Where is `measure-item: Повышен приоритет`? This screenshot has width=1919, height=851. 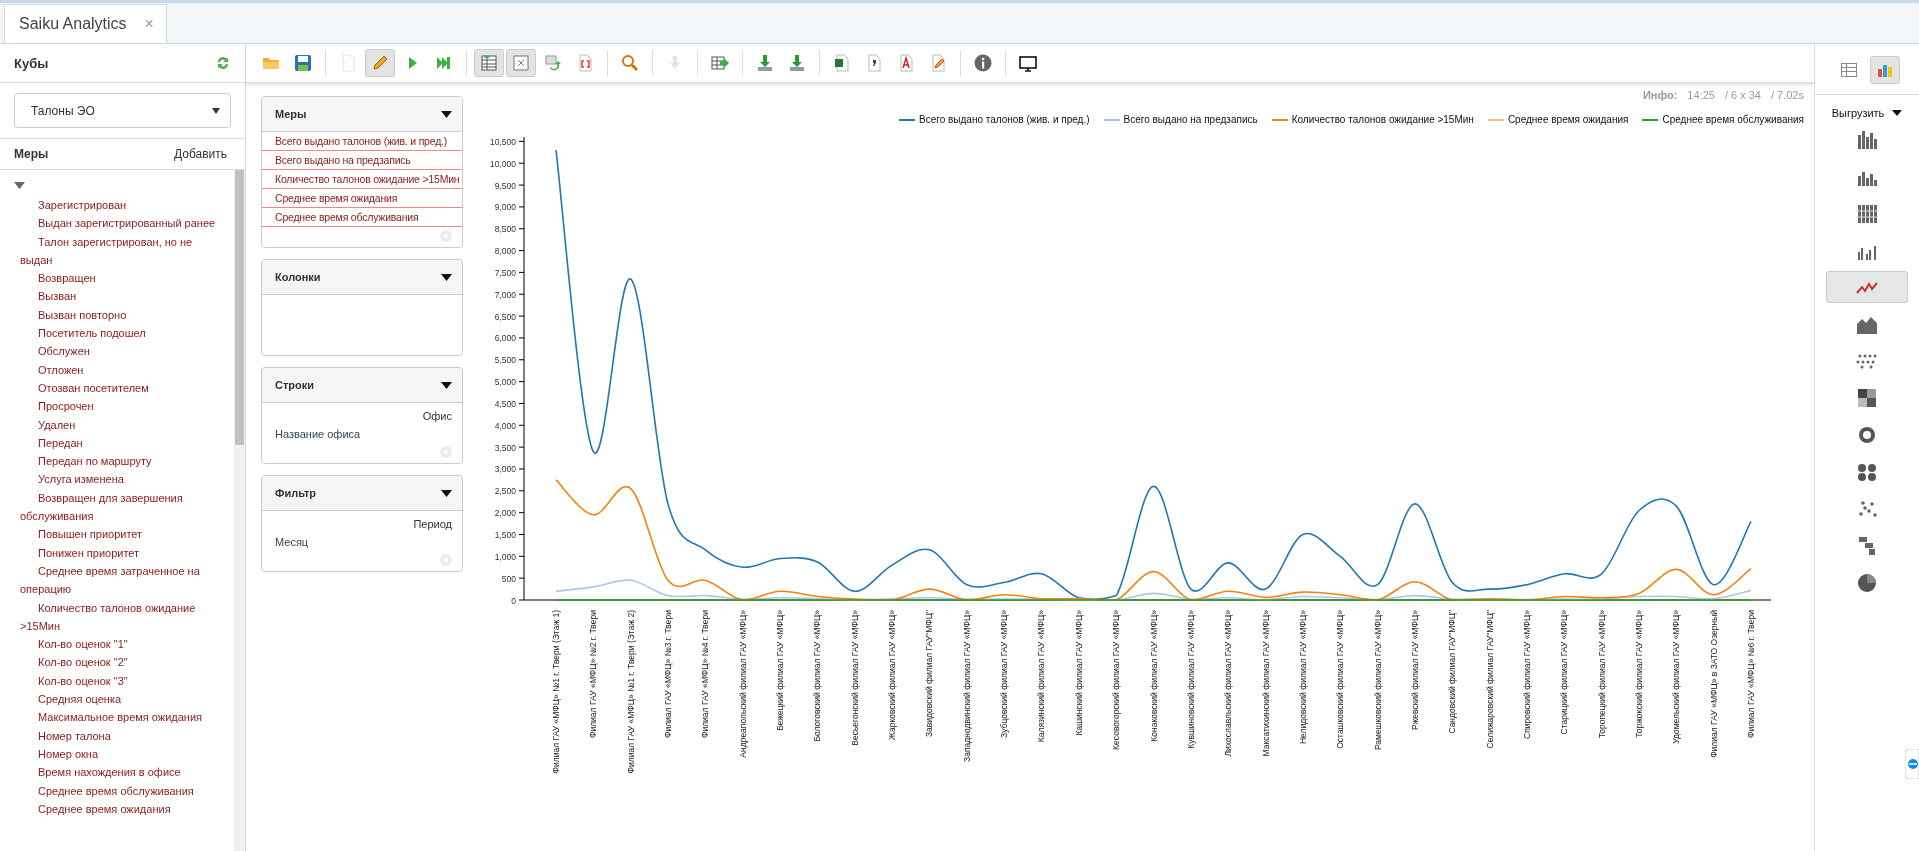 measure-item: Повышен приоритет is located at coordinates (116, 534).